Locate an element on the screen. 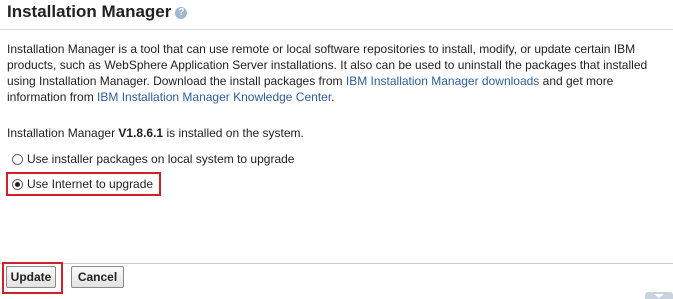 The width and height of the screenshot is (673, 299). option-internet: Use Internet to upgrade is located at coordinates (82, 184).